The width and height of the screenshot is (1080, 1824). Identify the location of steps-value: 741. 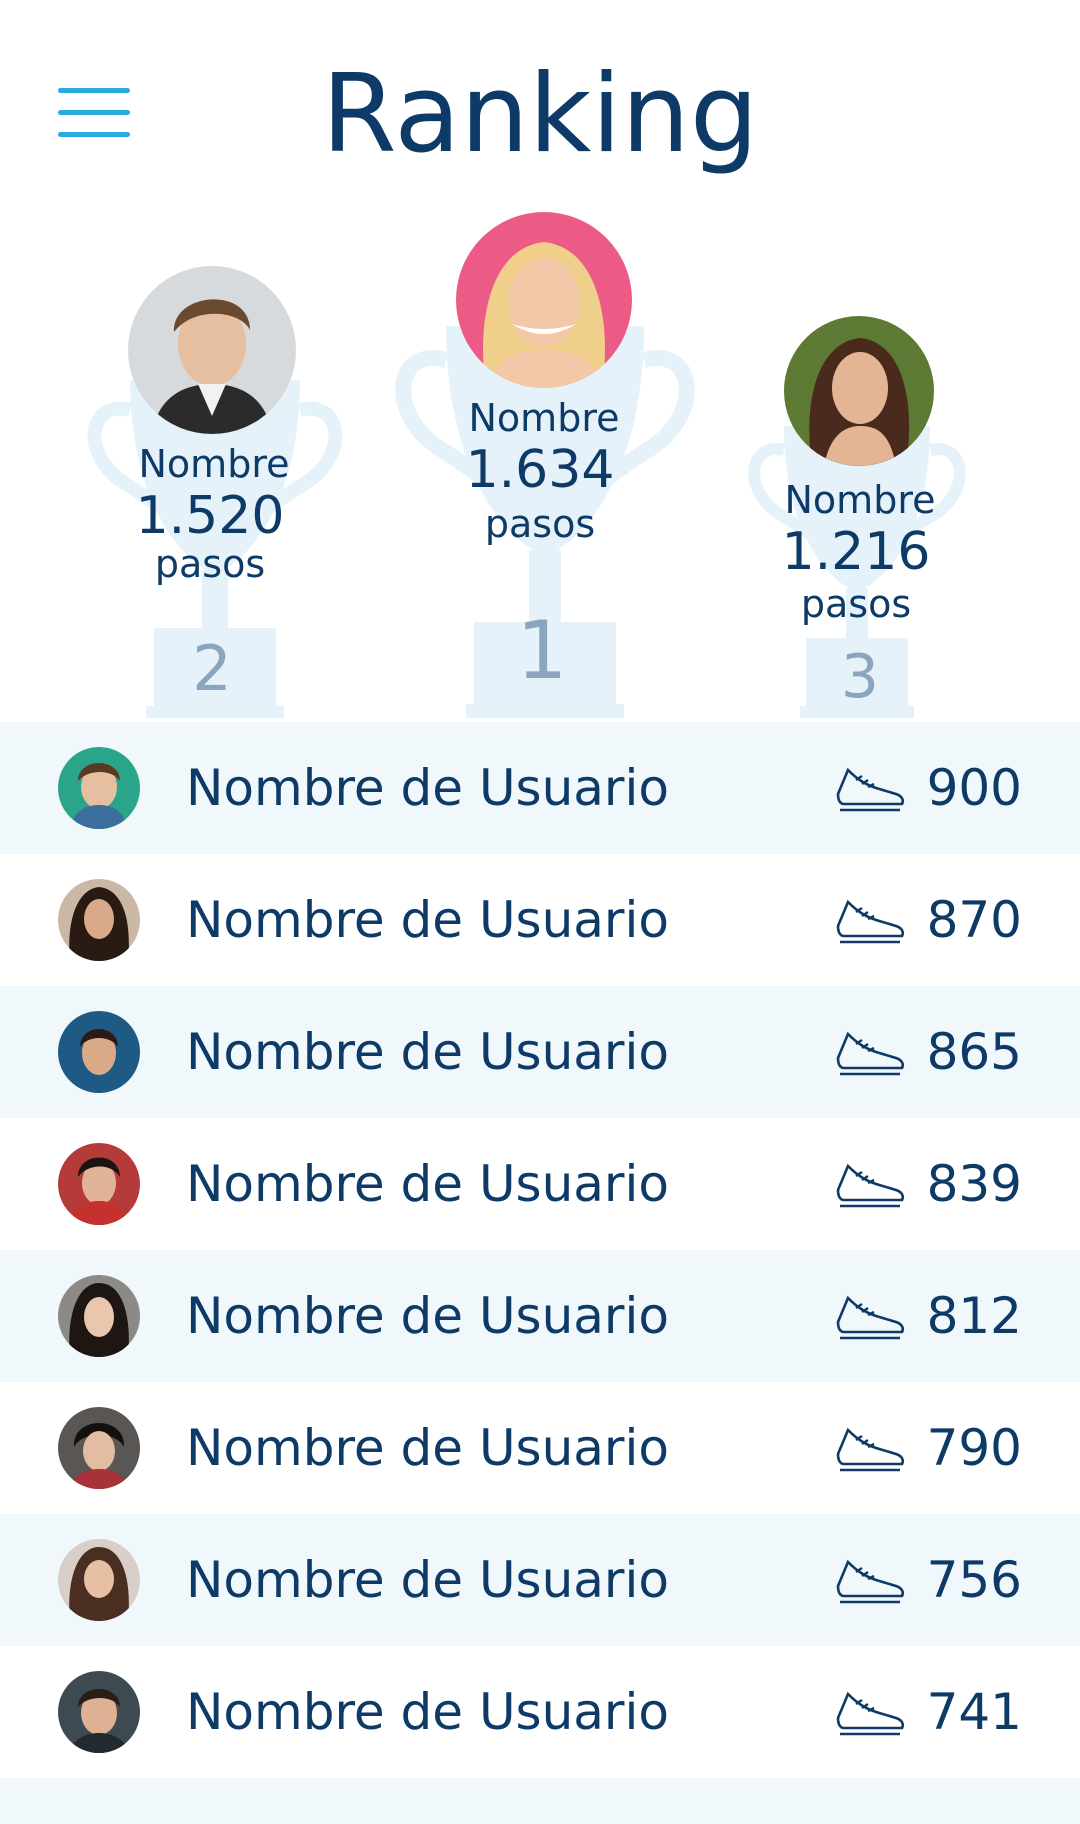
(974, 1712).